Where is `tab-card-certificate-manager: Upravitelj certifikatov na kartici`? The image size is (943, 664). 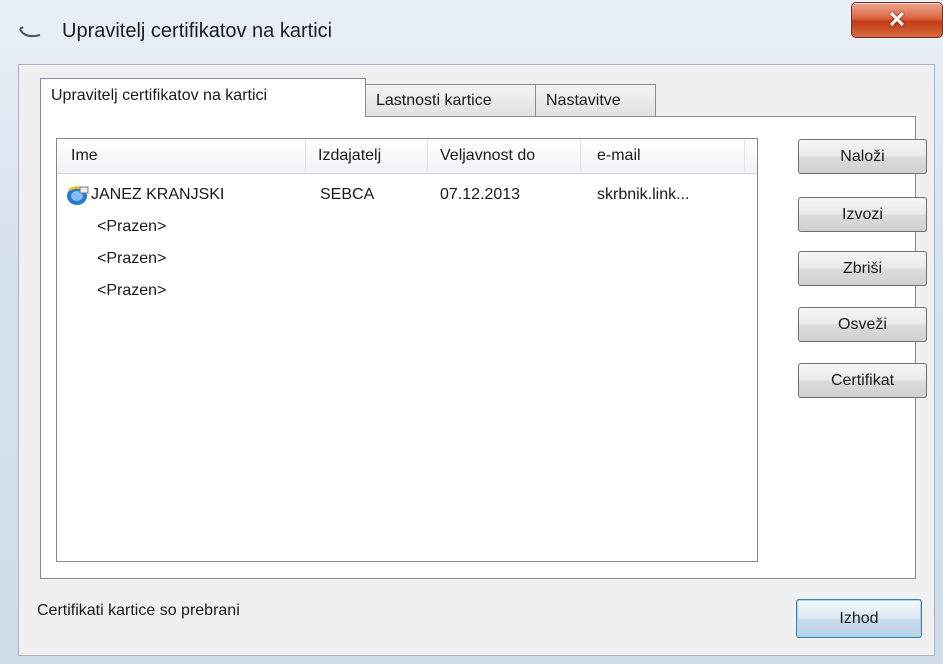 tab-card-certificate-manager: Upravitelj certifikatov na kartici is located at coordinates (203, 97).